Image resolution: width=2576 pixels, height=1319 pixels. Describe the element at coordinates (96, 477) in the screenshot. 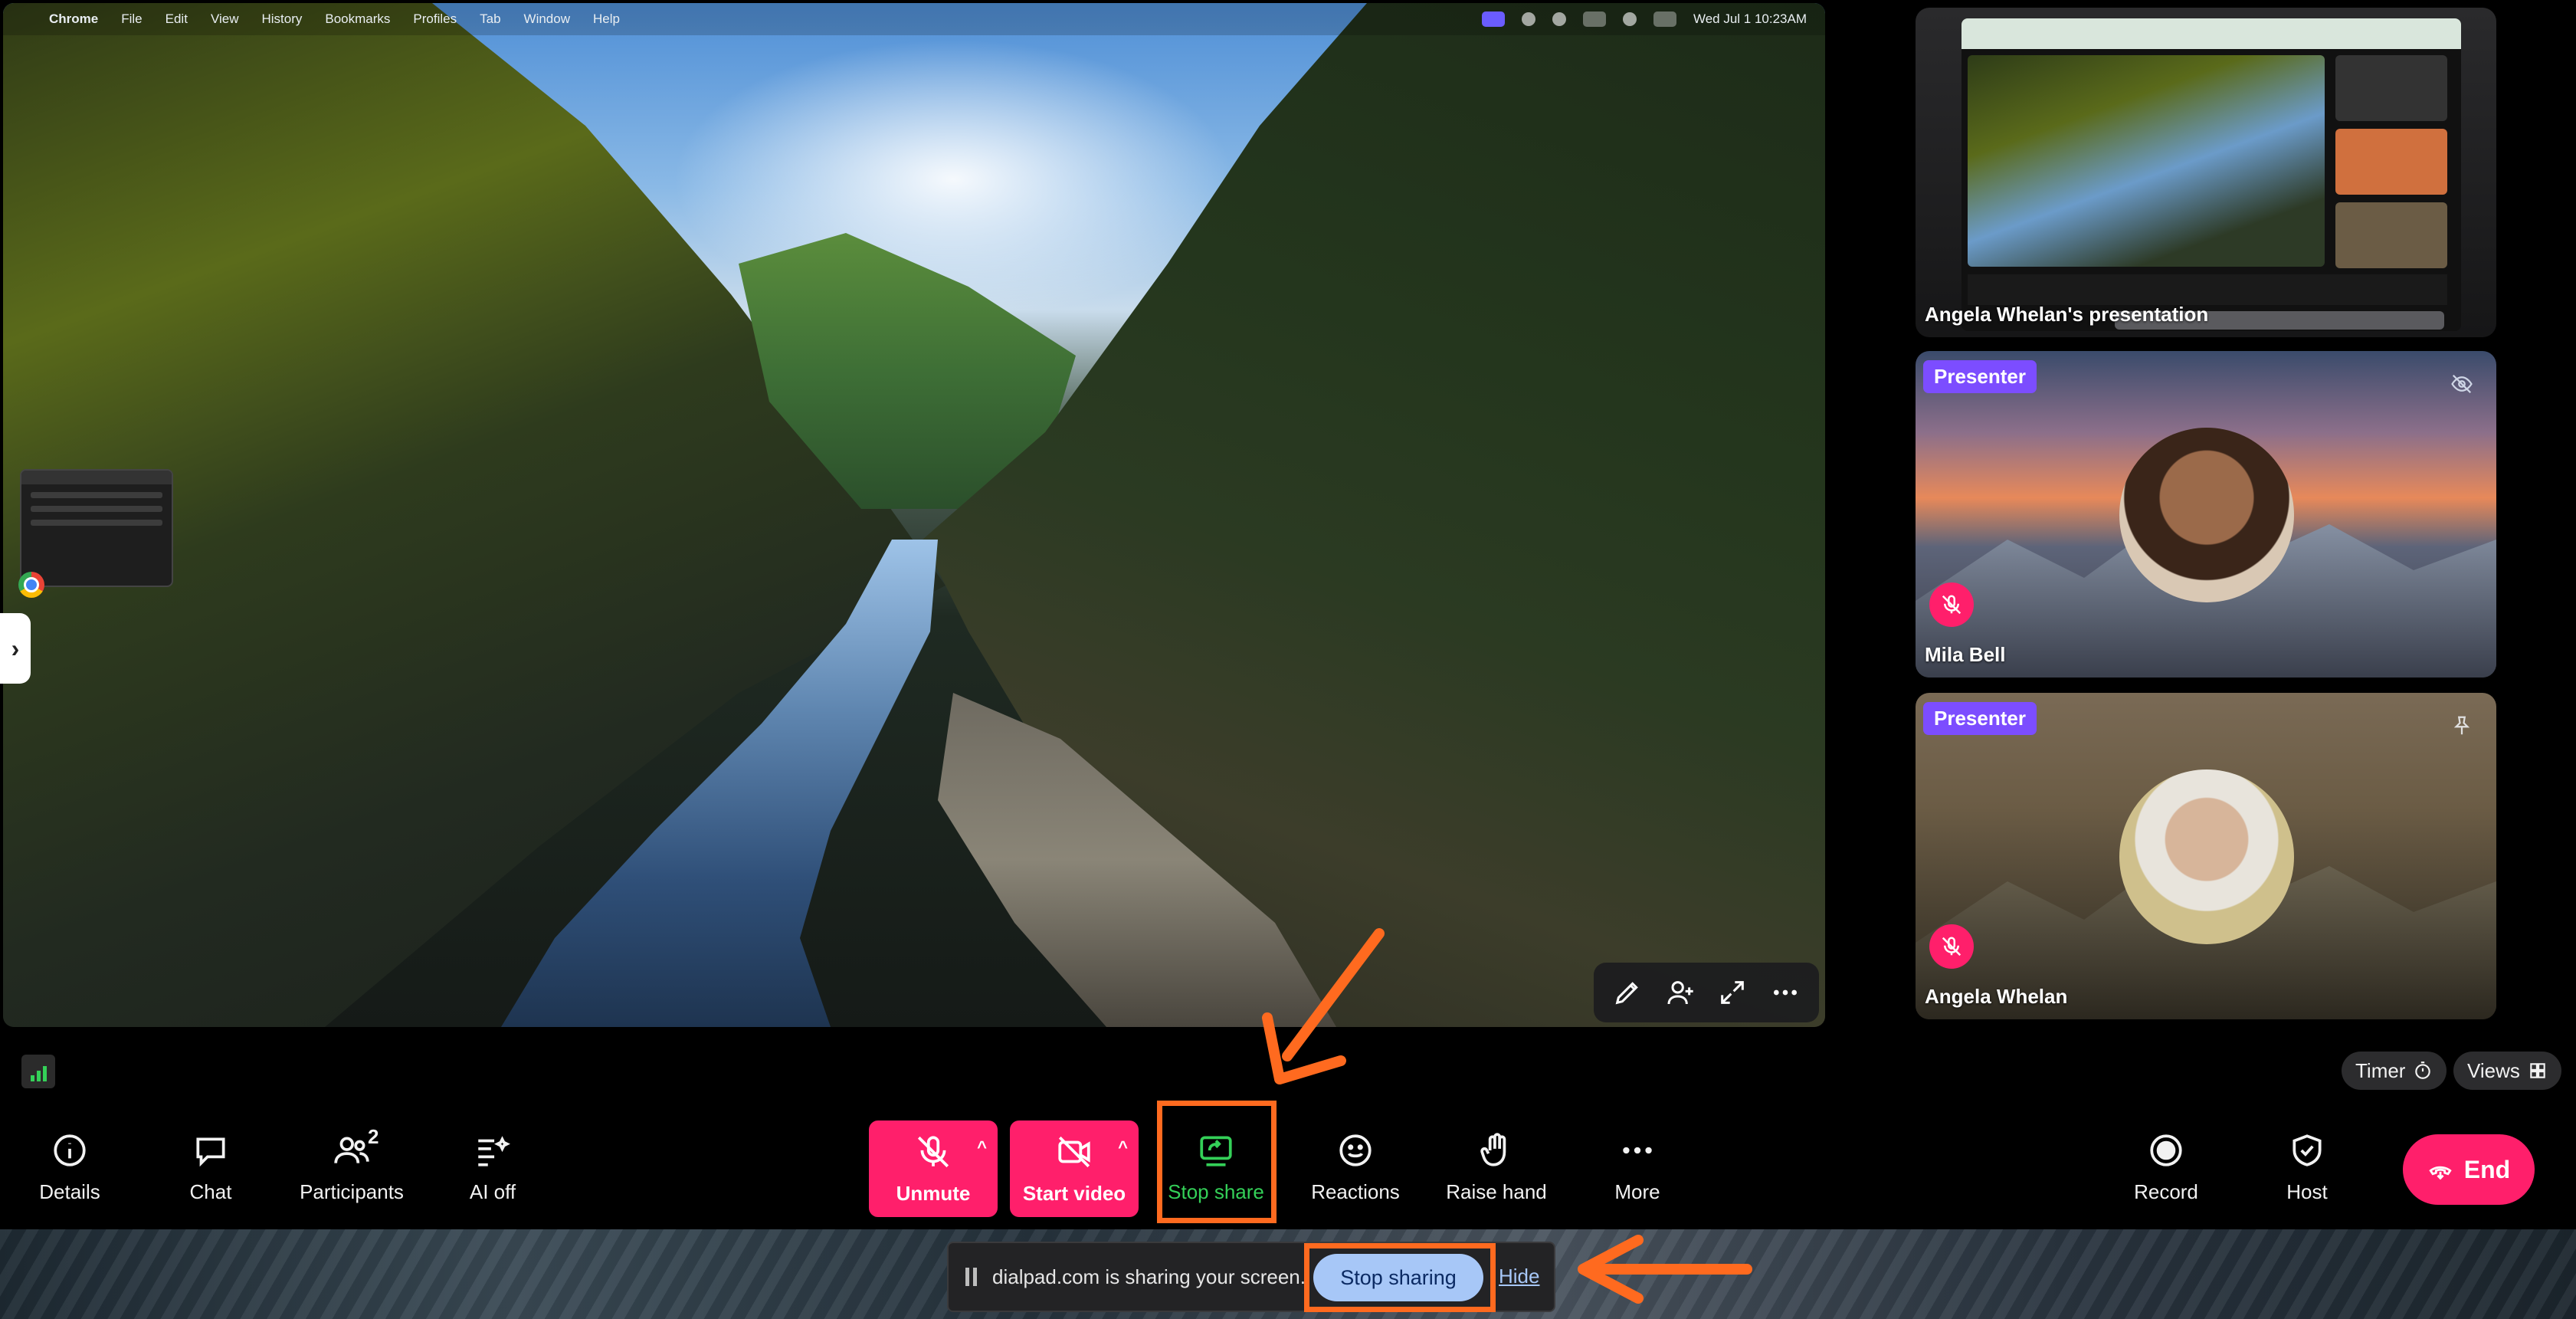

I see `thumbnail-titlebar` at that location.